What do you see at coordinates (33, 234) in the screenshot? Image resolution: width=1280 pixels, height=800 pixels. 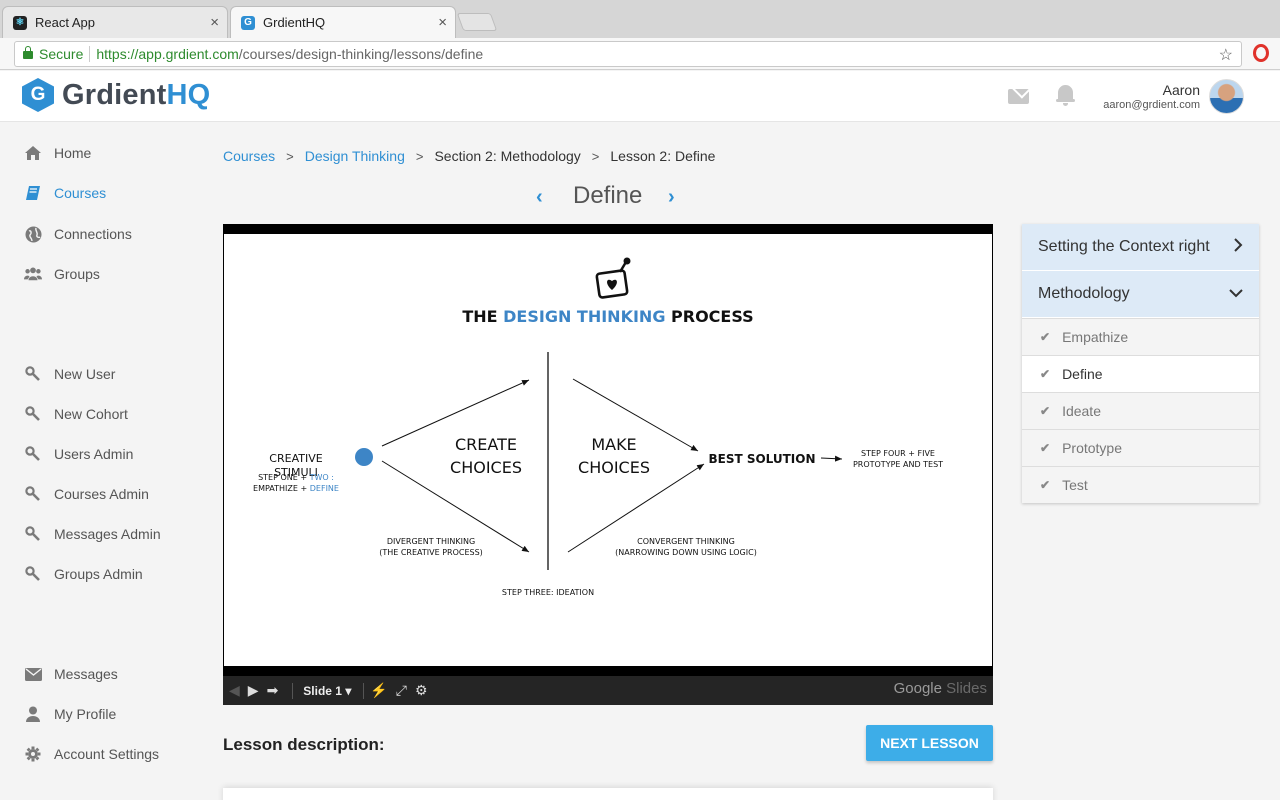 I see `globe-icon` at bounding box center [33, 234].